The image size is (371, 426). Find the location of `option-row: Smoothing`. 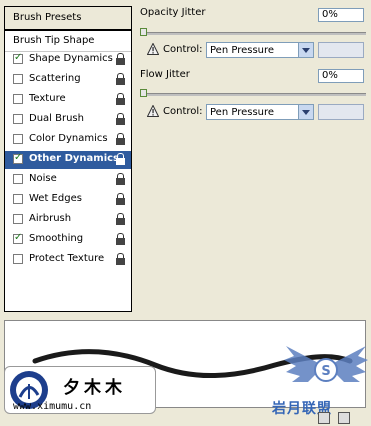

option-row: Smoothing is located at coordinates (68, 240).